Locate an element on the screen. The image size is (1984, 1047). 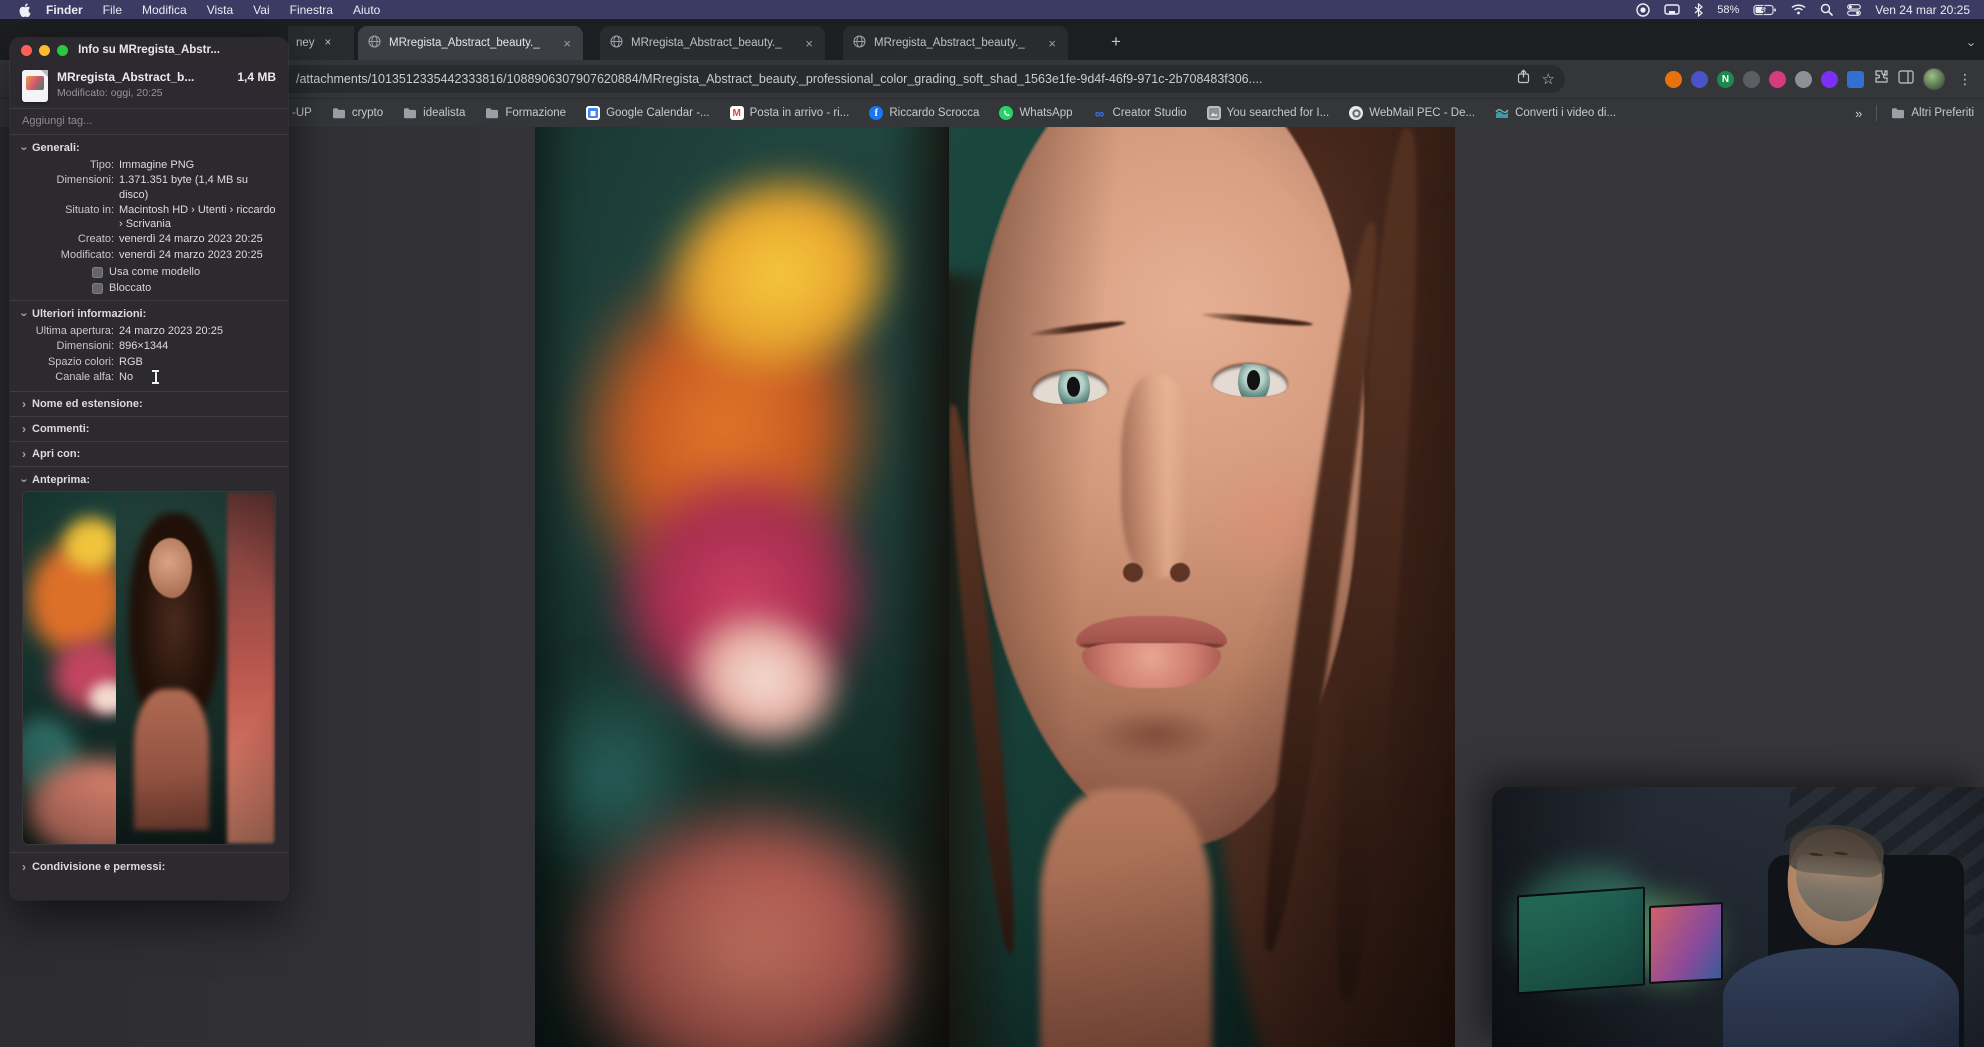
thumbnail-icon is located at coordinates (1213, 113).